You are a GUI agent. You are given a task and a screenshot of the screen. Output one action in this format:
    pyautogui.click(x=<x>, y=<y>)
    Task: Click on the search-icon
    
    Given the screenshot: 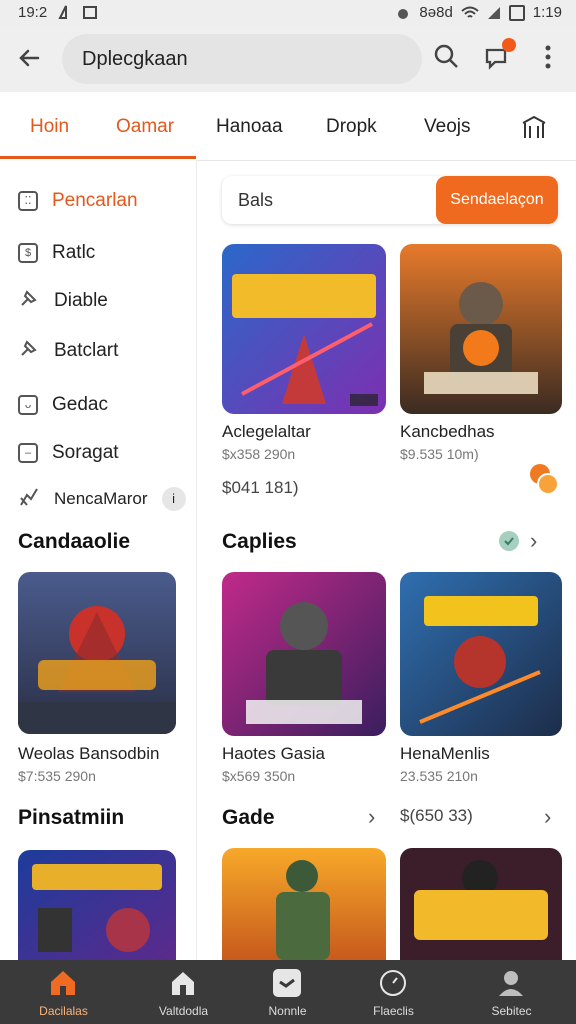 What is the action you would take?
    pyautogui.click(x=447, y=57)
    